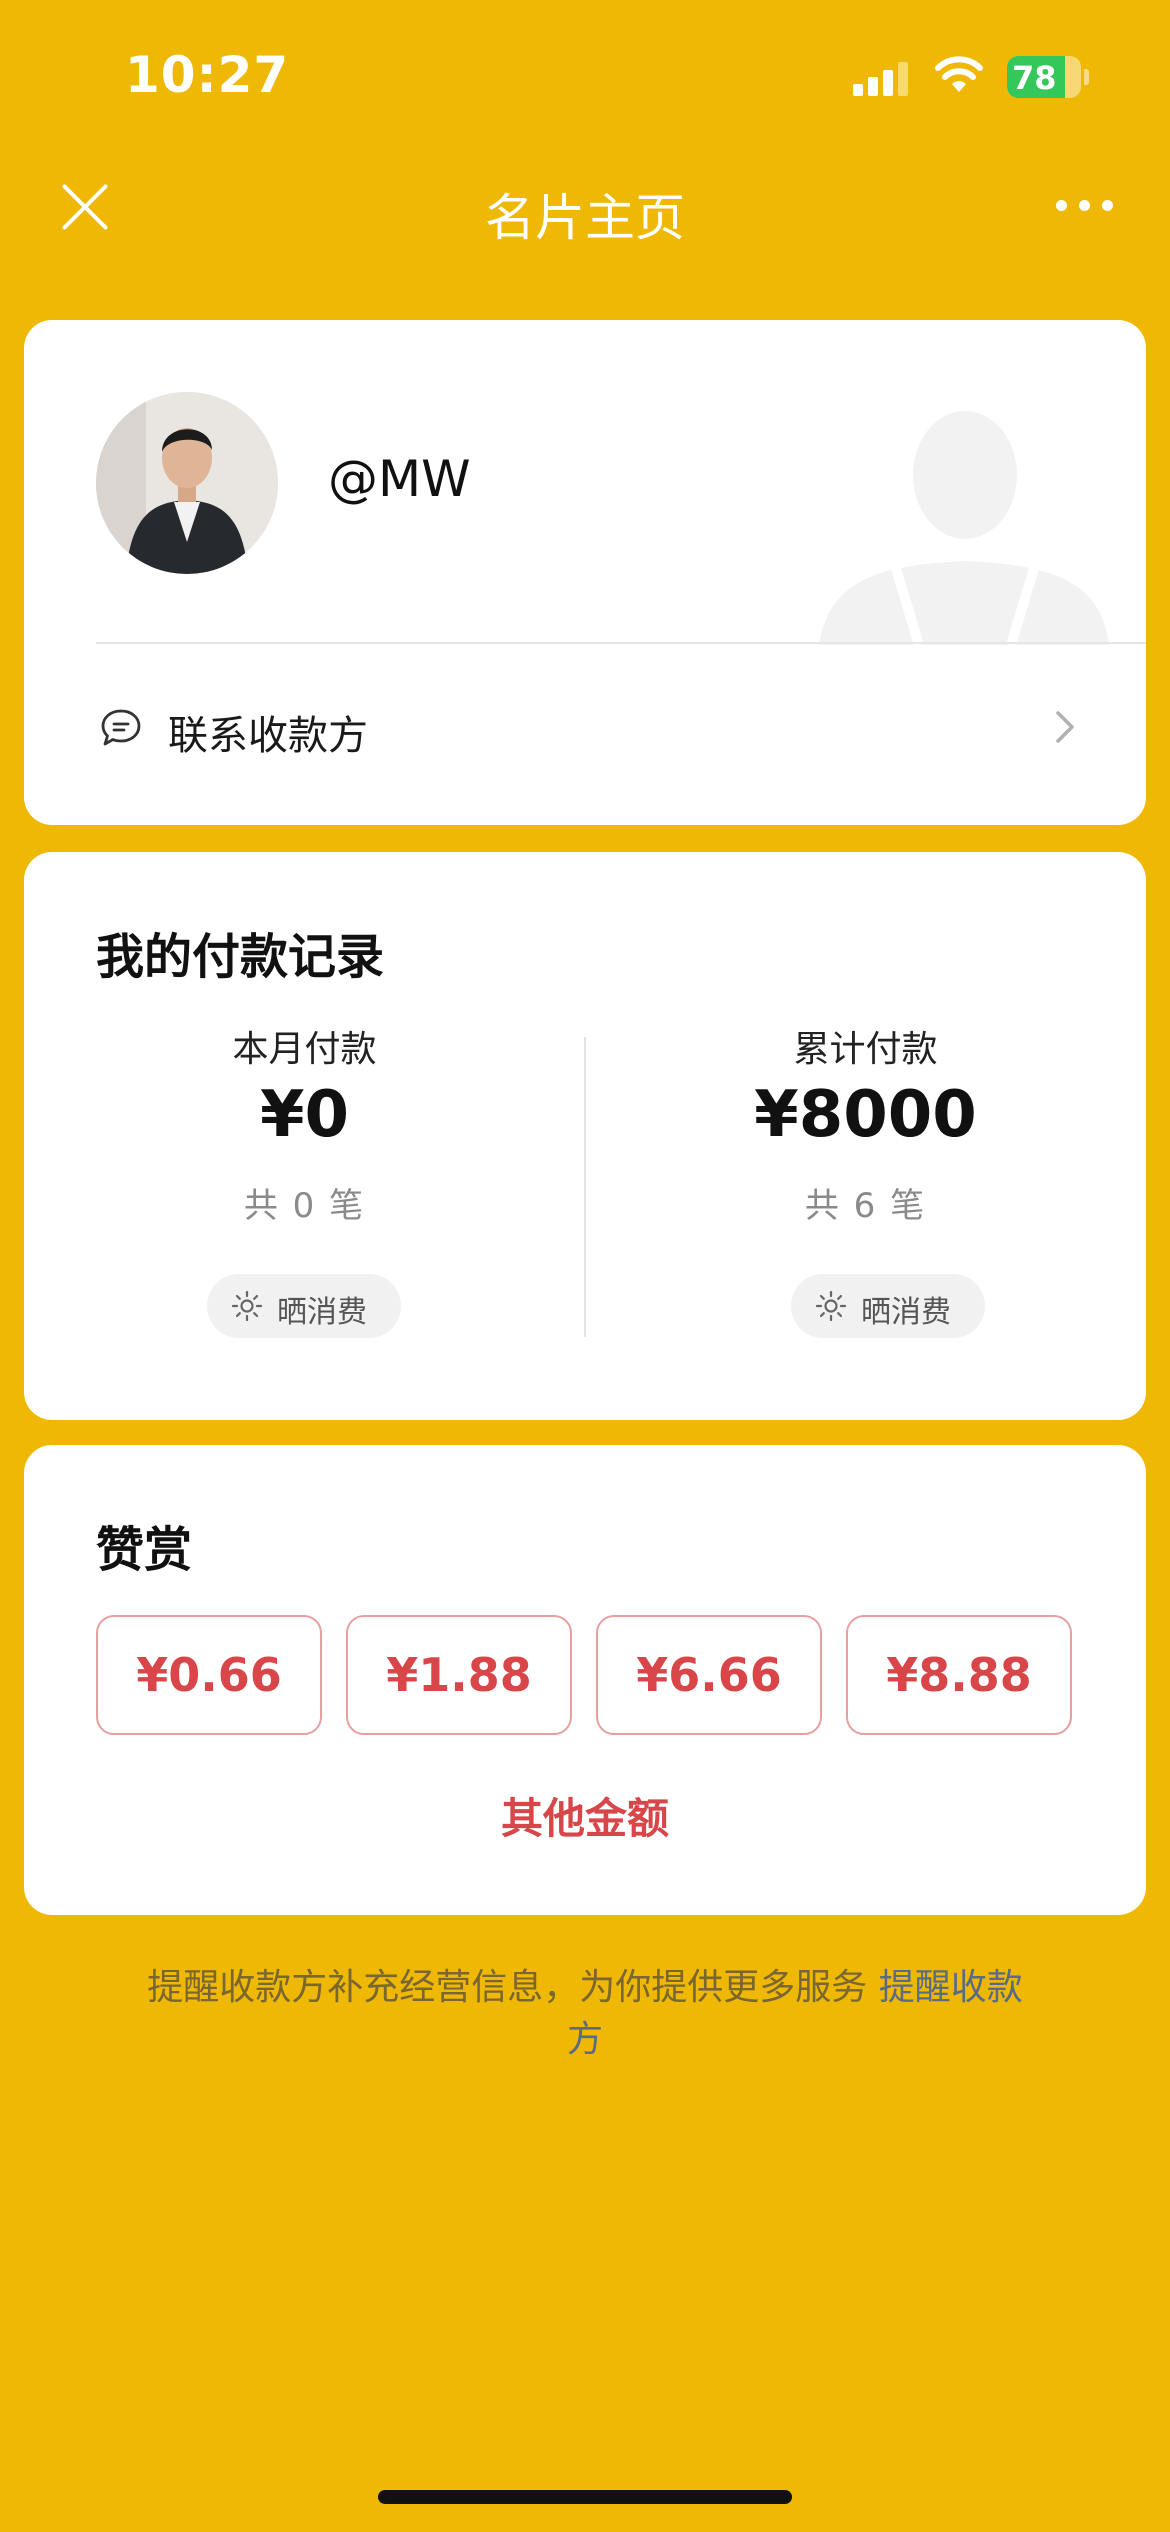  I want to click on reward-title: 赞赏, so click(144, 1550).